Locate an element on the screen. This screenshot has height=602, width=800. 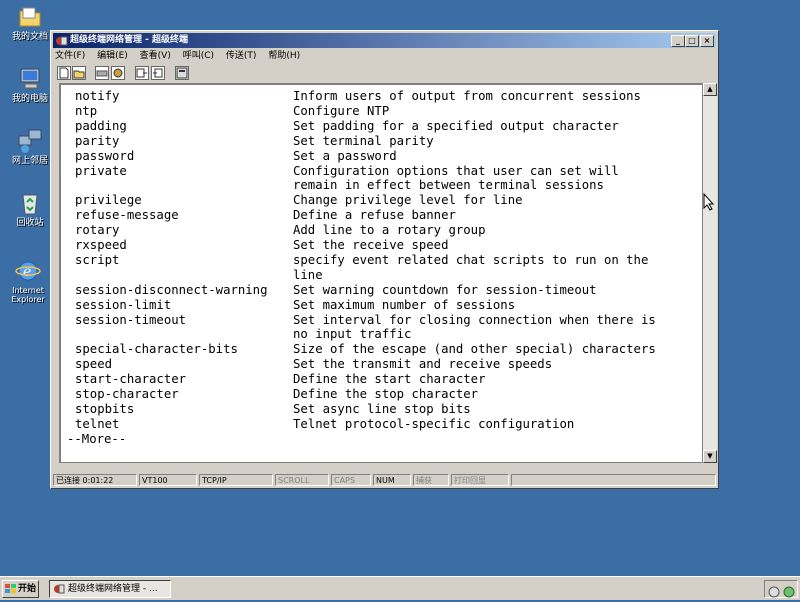
command-description: Set terminal parity is located at coordinates (363, 140).